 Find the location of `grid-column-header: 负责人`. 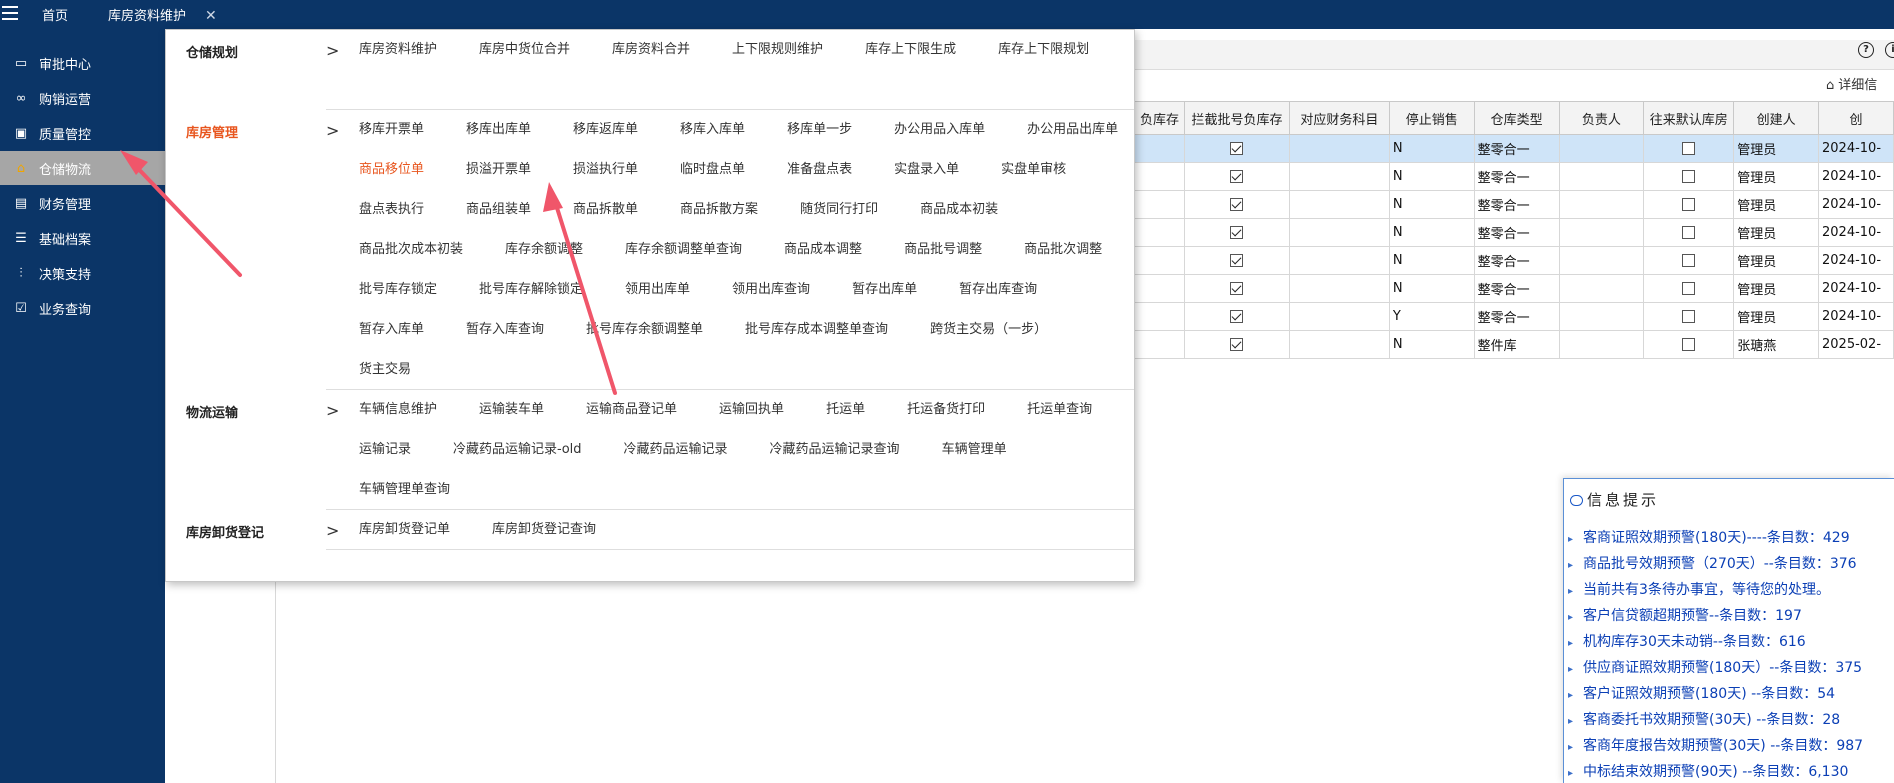

grid-column-header: 负责人 is located at coordinates (1601, 118).